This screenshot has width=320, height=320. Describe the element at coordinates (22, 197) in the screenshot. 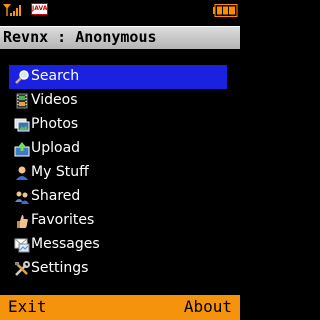

I see `shared-users-icon` at that location.